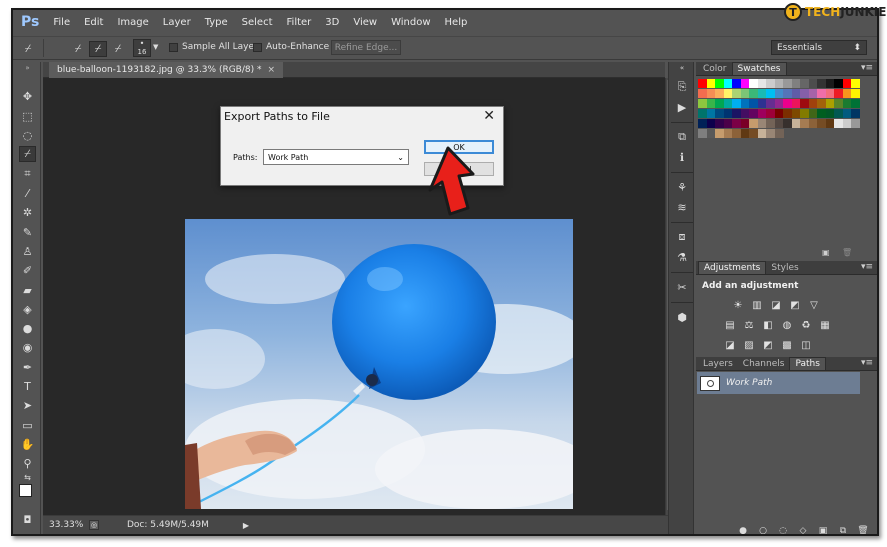 The width and height of the screenshot is (887, 547). What do you see at coordinates (456, 22) in the screenshot?
I see `menu-help: Help` at bounding box center [456, 22].